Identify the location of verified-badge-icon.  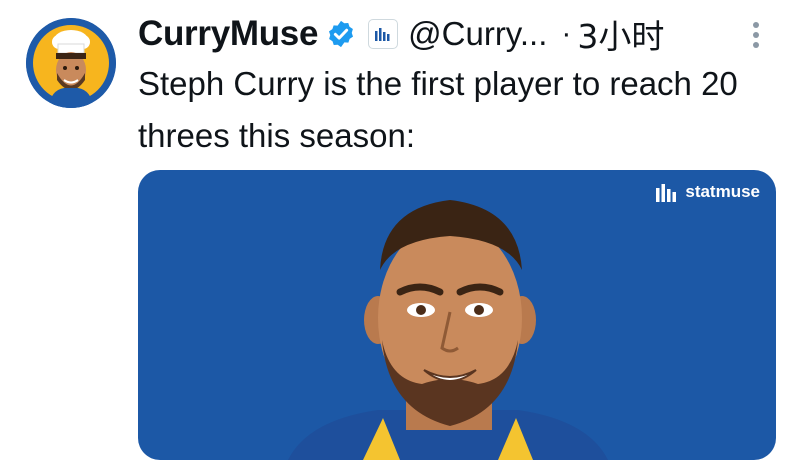
(341, 34).